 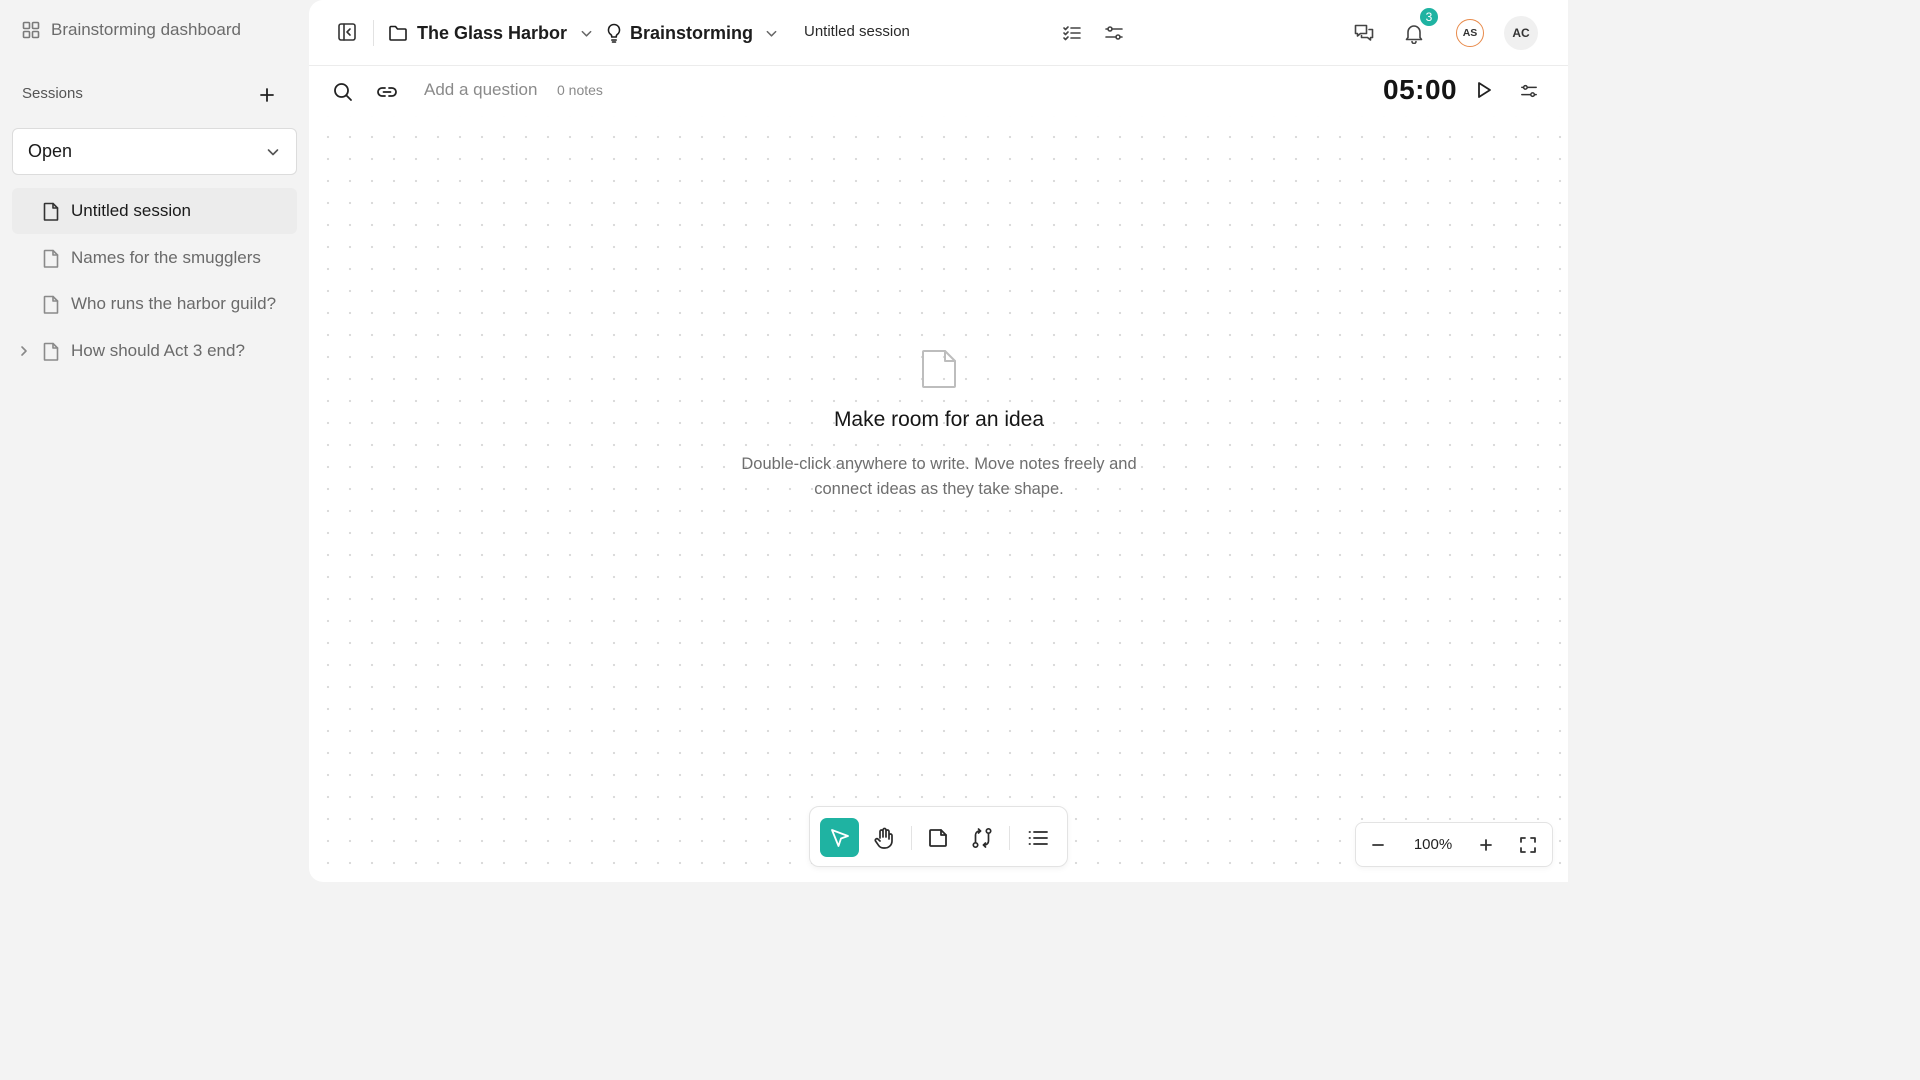 I want to click on link-icon, so click(x=387, y=92).